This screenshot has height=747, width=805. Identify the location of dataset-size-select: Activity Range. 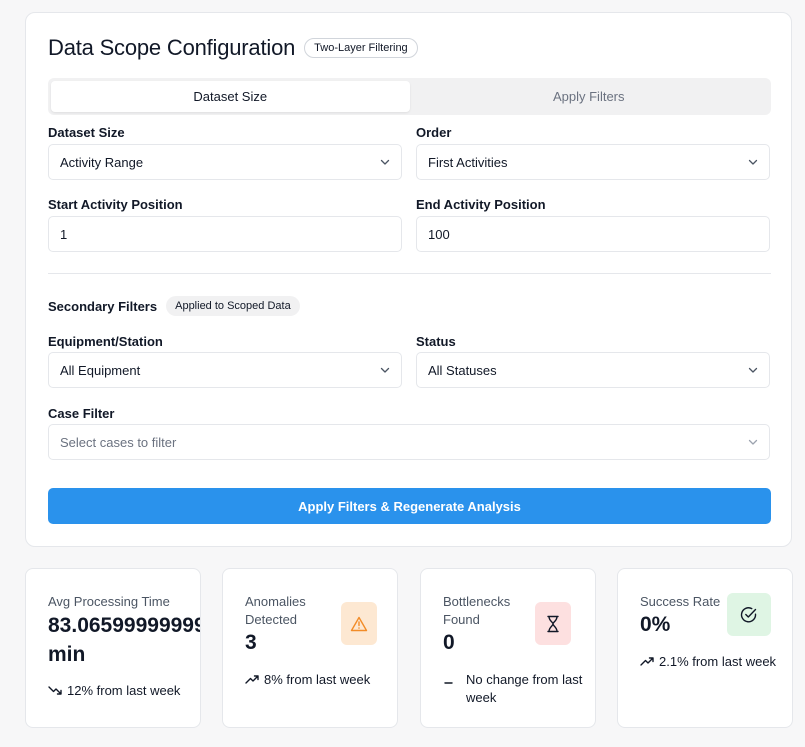
(225, 162).